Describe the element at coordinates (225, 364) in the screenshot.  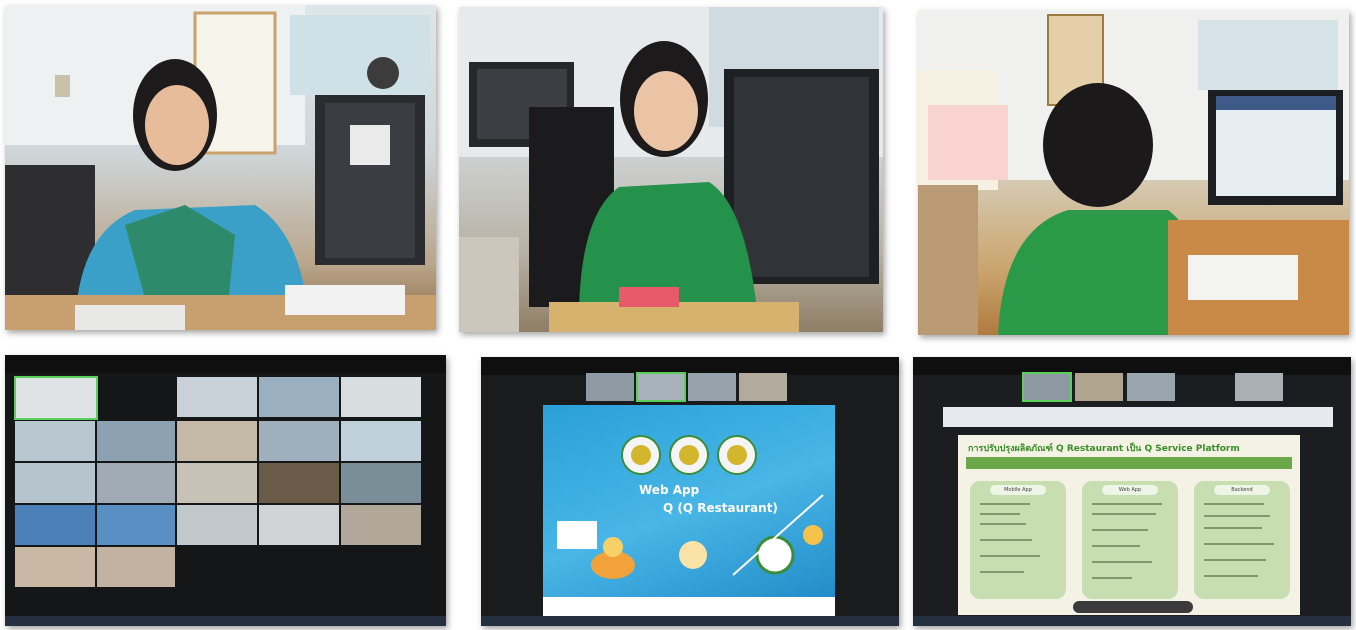
I see `zoom-top-bar` at that location.